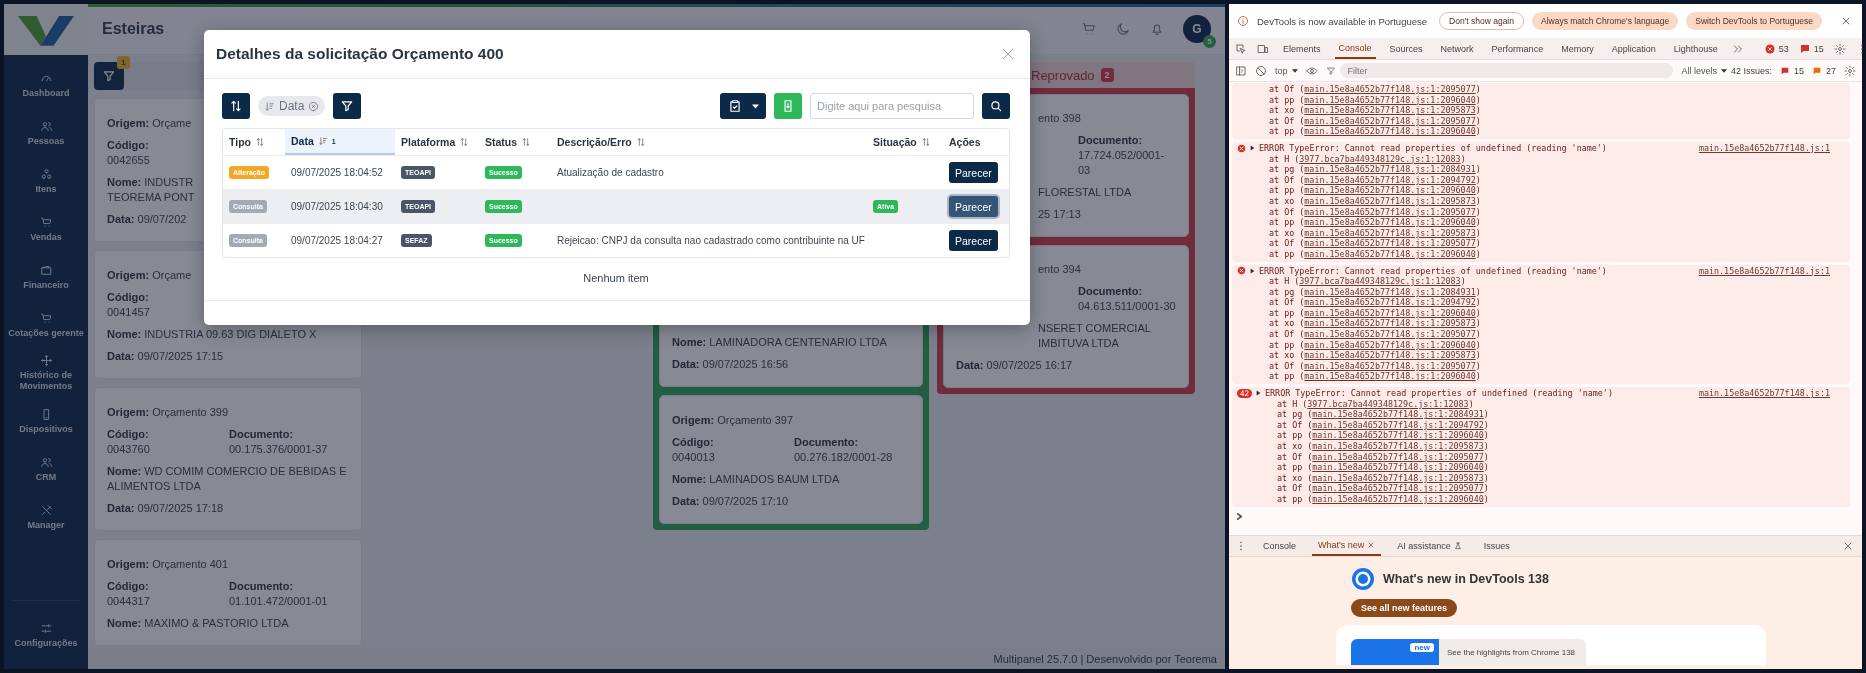  What do you see at coordinates (1429, 546) in the screenshot?
I see `drawer-tab: AI assistance` at bounding box center [1429, 546].